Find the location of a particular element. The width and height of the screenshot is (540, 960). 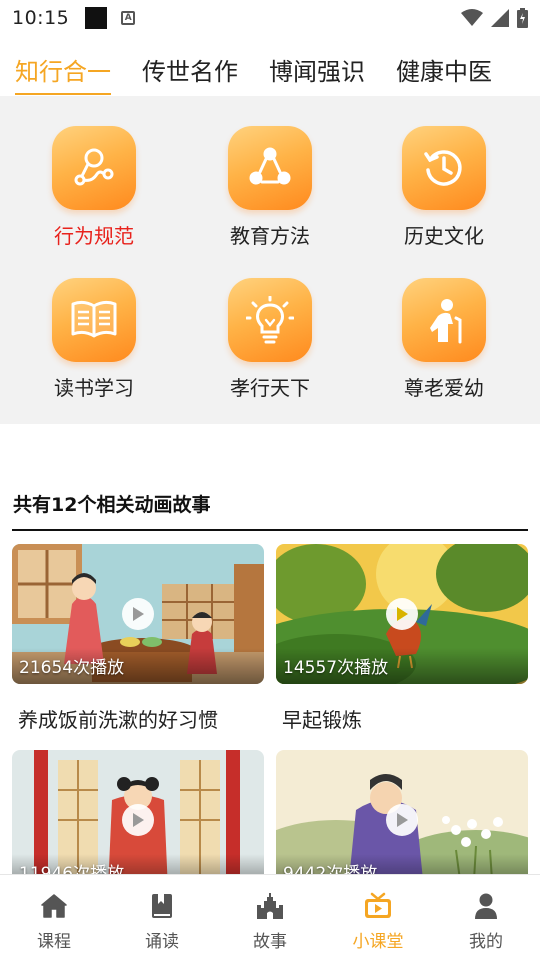

category-jiaoyufangfa: 教育方法 is located at coordinates (270, 187).